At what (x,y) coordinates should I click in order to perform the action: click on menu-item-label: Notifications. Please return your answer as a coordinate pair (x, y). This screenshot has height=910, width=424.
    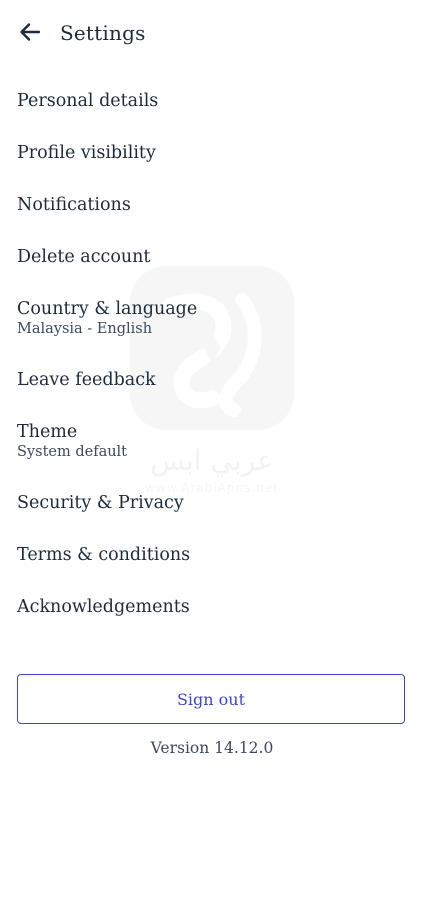
    Looking at the image, I should click on (74, 205).